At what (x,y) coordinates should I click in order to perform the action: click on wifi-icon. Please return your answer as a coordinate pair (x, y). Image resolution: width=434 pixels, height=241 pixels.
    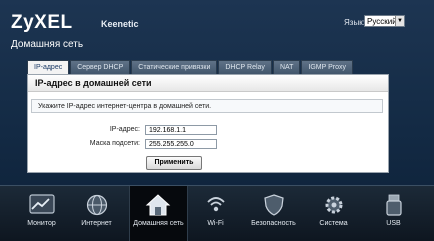
    Looking at the image, I should click on (216, 204).